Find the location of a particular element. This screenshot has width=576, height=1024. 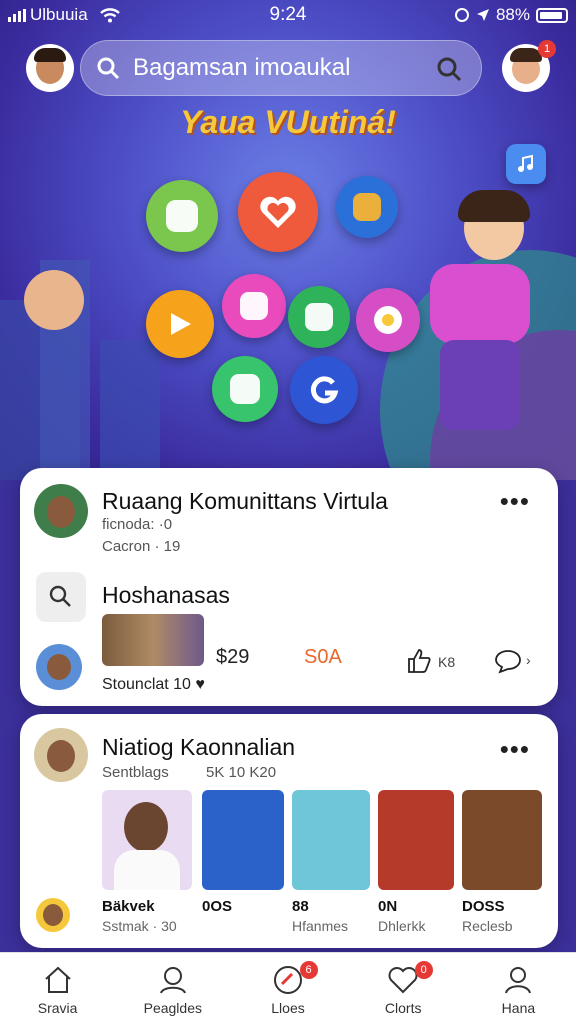

status-bar: Ulbuuia 9:24 88% is located at coordinates (288, 15).